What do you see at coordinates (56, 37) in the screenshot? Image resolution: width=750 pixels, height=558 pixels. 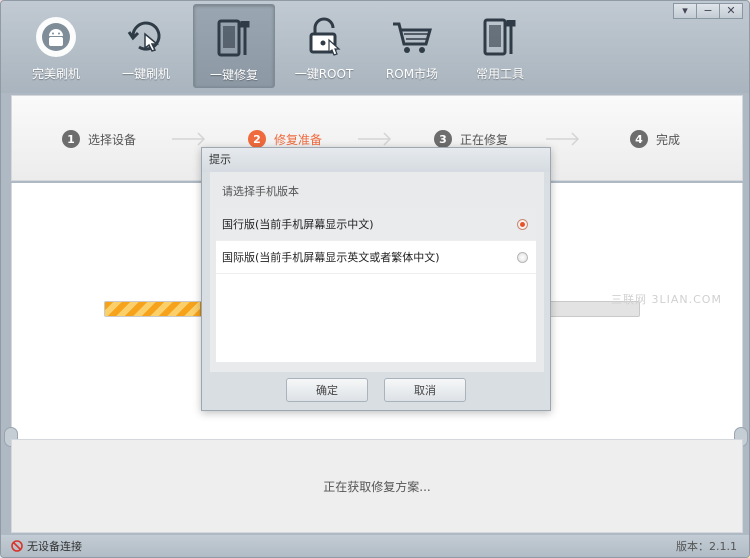 I see `android-refresh-icon` at bounding box center [56, 37].